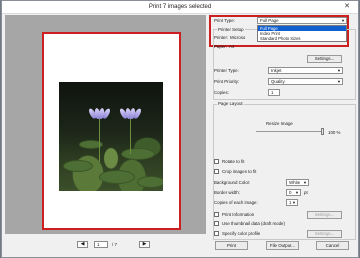 This screenshot has width=360, height=258. Describe the element at coordinates (238, 37) in the screenshot. I see `printer-value: Microso` at that location.